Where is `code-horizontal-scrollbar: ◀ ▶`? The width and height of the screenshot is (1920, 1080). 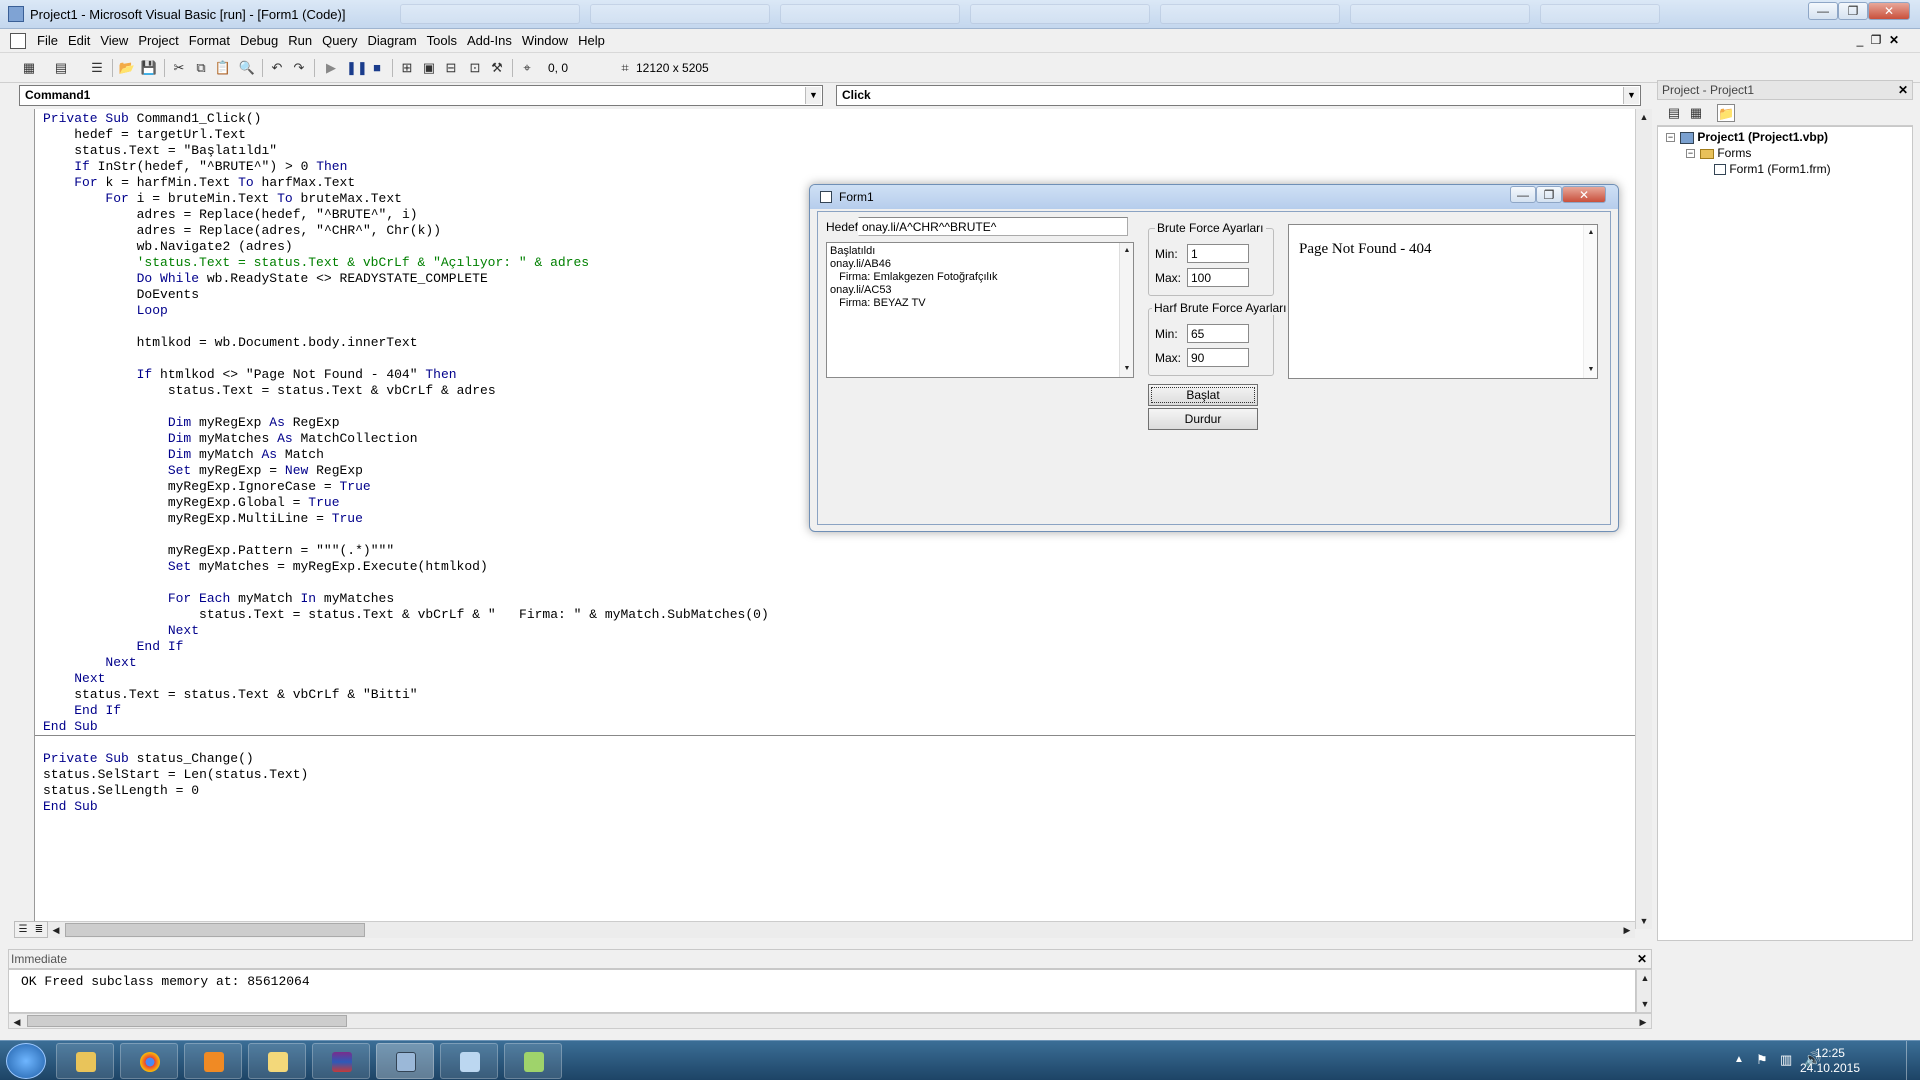
code-horizontal-scrollbar: ◀ ▶ is located at coordinates (841, 929).